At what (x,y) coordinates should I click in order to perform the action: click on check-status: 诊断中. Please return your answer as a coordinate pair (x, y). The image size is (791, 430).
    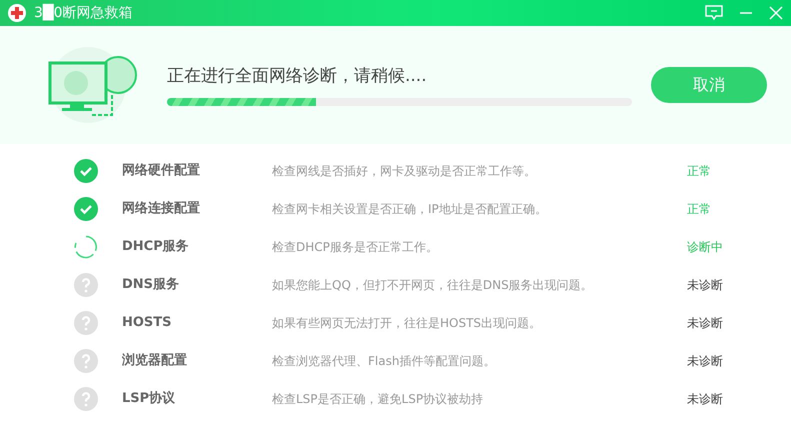
    Looking at the image, I should click on (705, 247).